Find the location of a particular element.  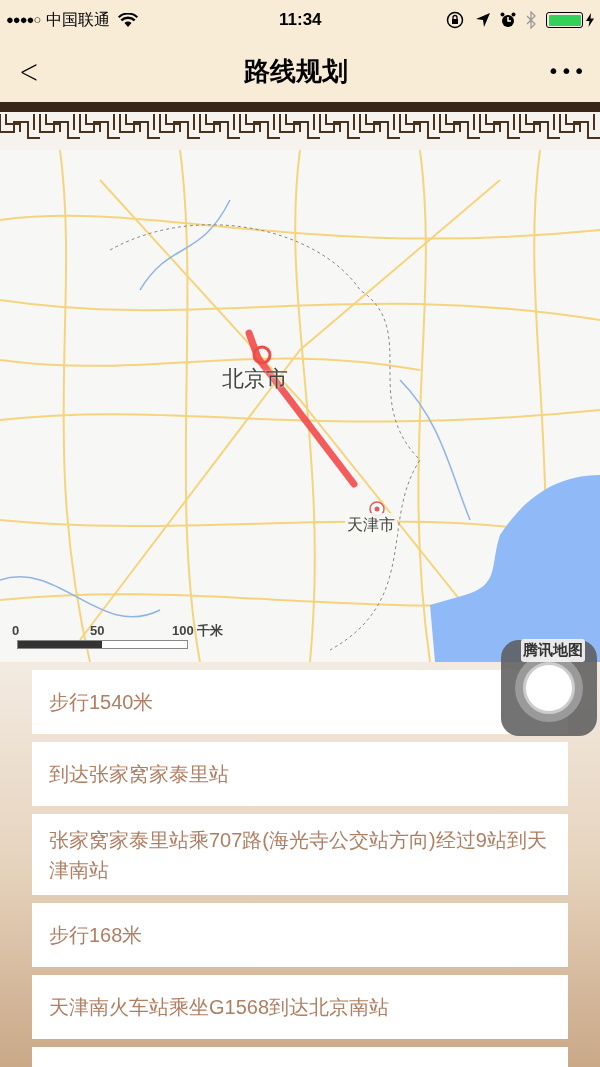

map-logo: 腾讯地图 is located at coordinates (553, 650).